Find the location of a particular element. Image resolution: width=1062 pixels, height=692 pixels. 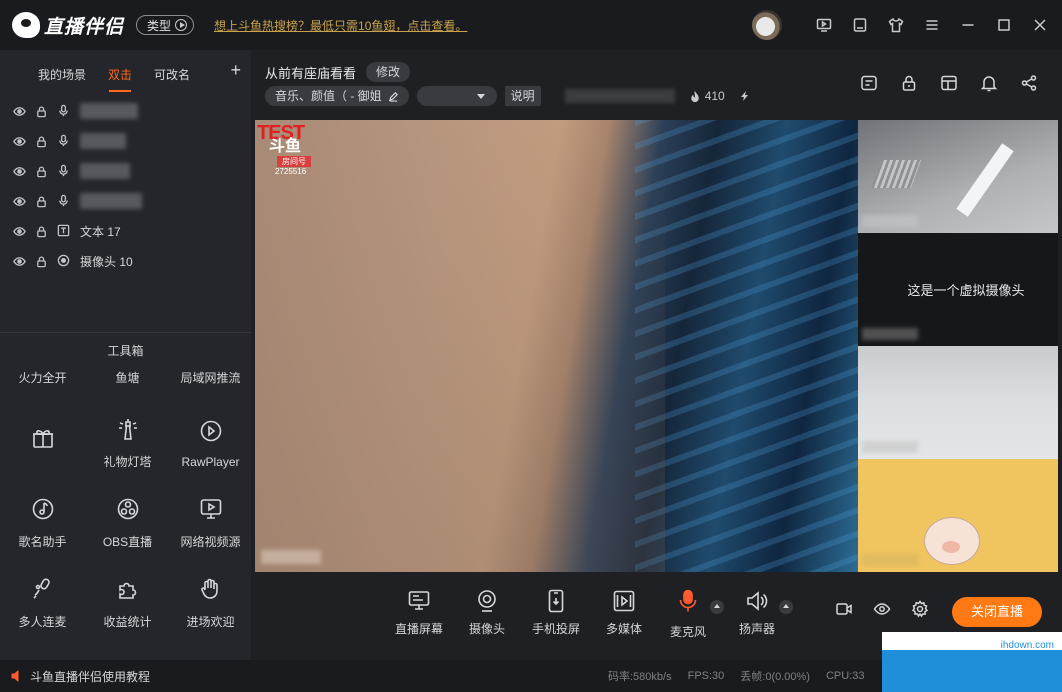

layout-icon is located at coordinates (949, 83).